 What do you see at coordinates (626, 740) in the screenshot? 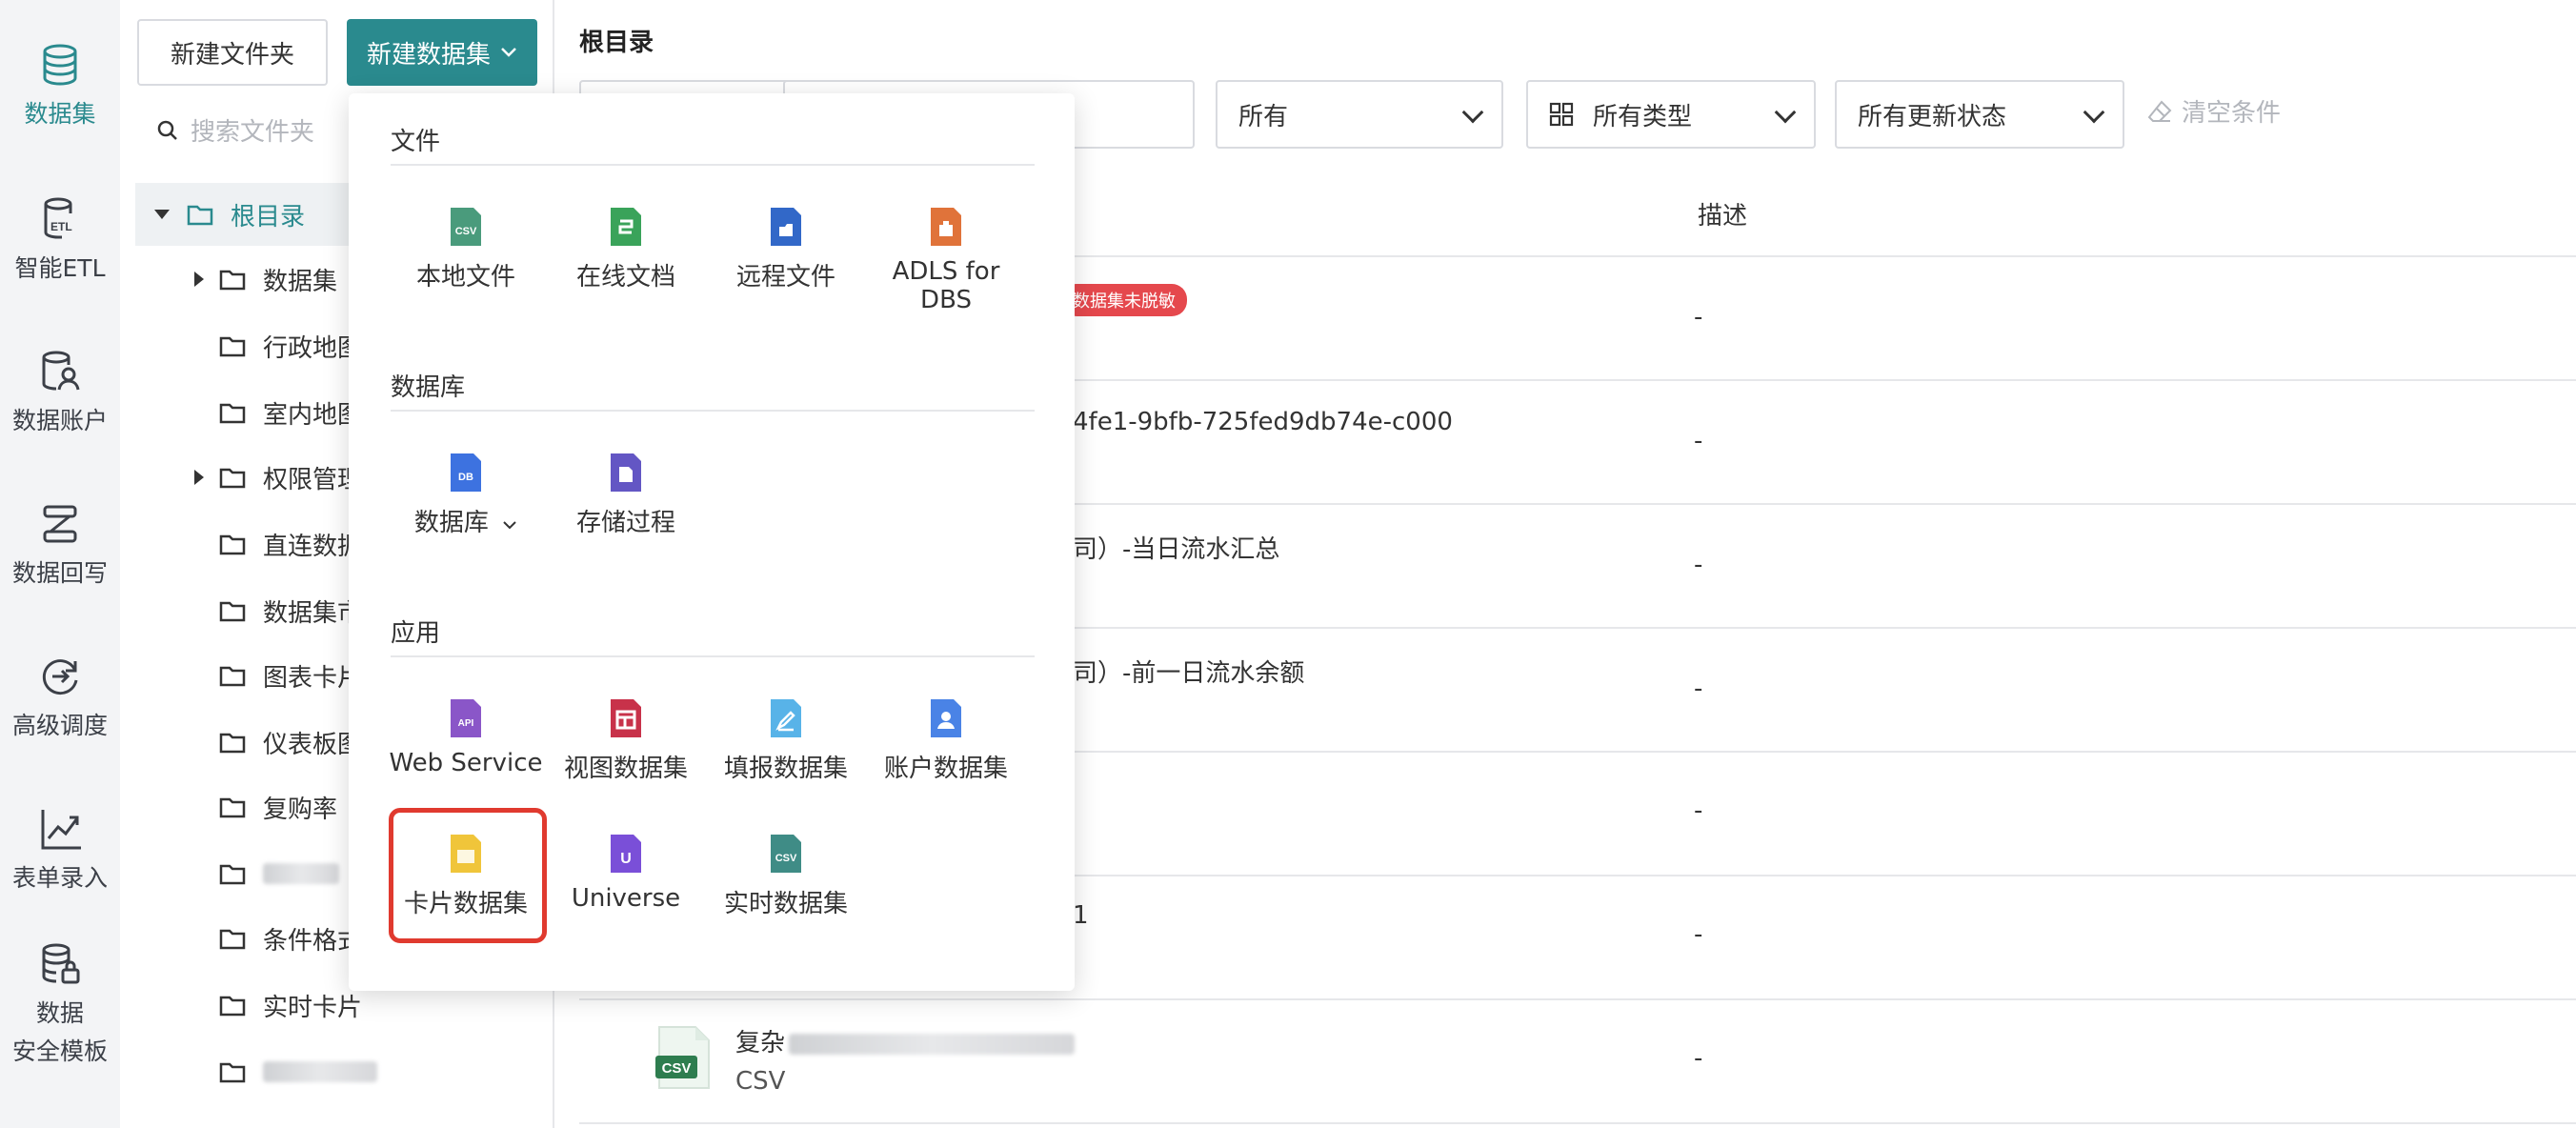
I see `menu-item-view-dataset: 视图数据集` at bounding box center [626, 740].